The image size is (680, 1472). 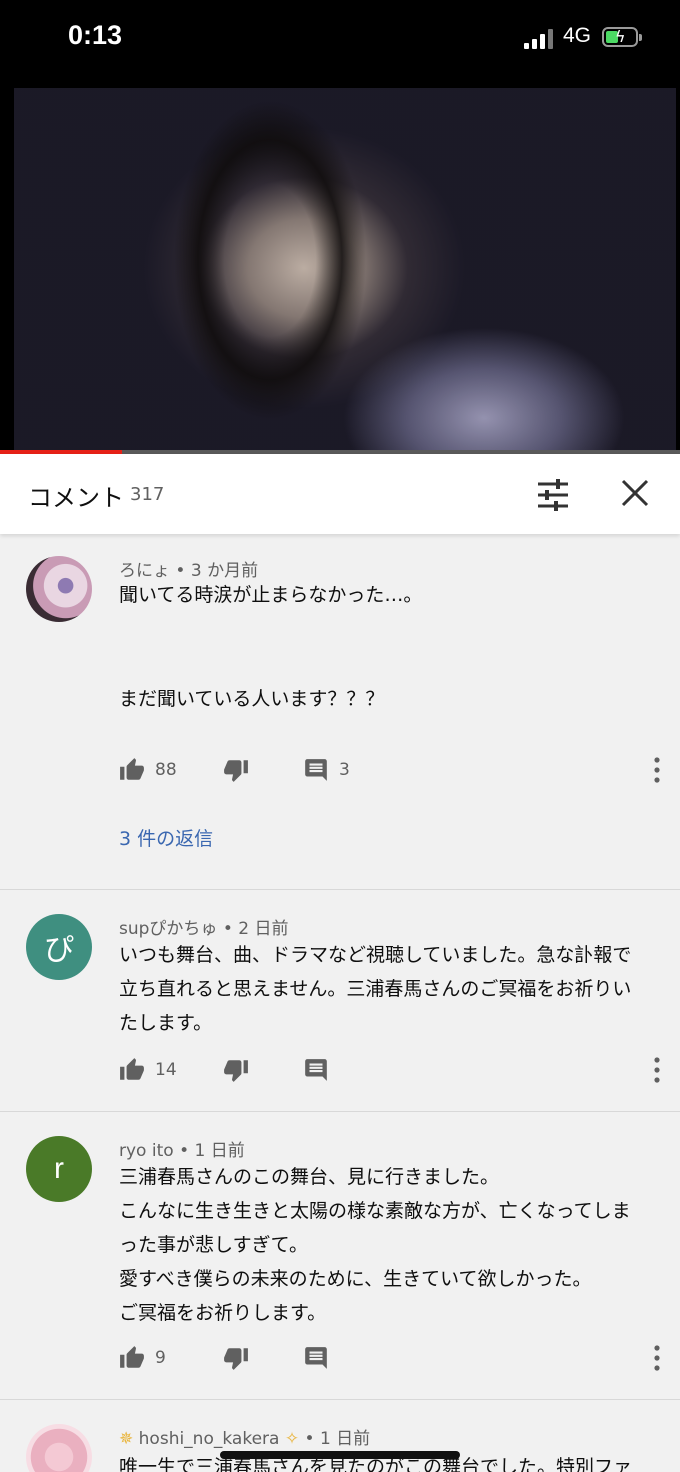 I want to click on reply-count: 3, so click(x=344, y=770).